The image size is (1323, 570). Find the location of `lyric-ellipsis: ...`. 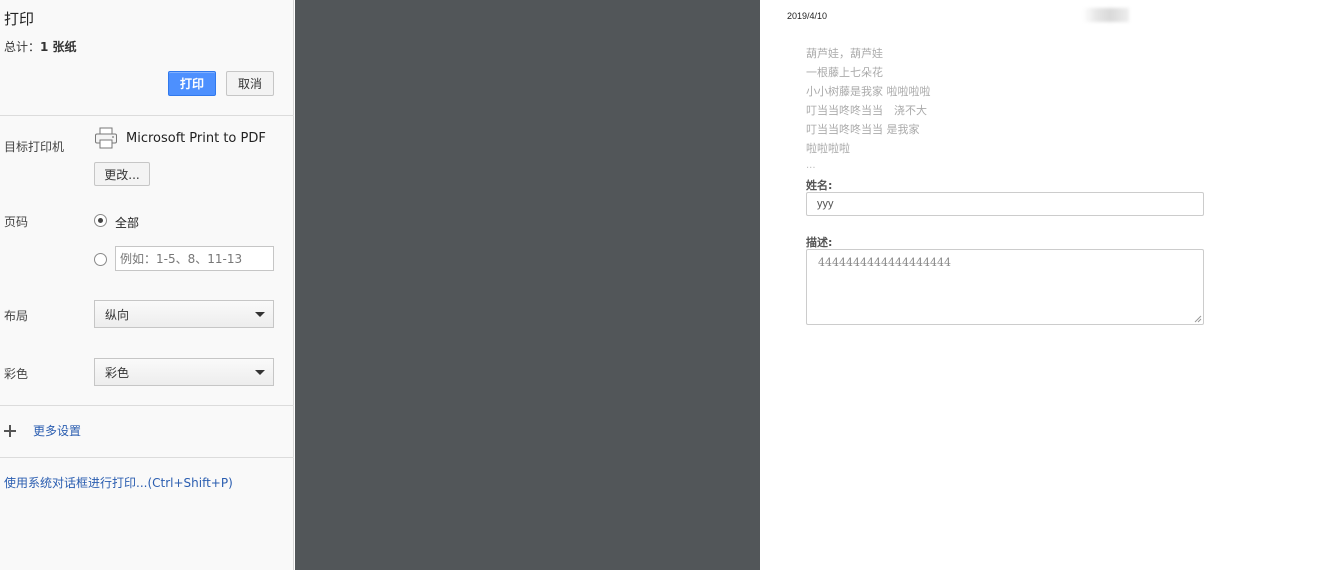

lyric-ellipsis: ... is located at coordinates (811, 165).